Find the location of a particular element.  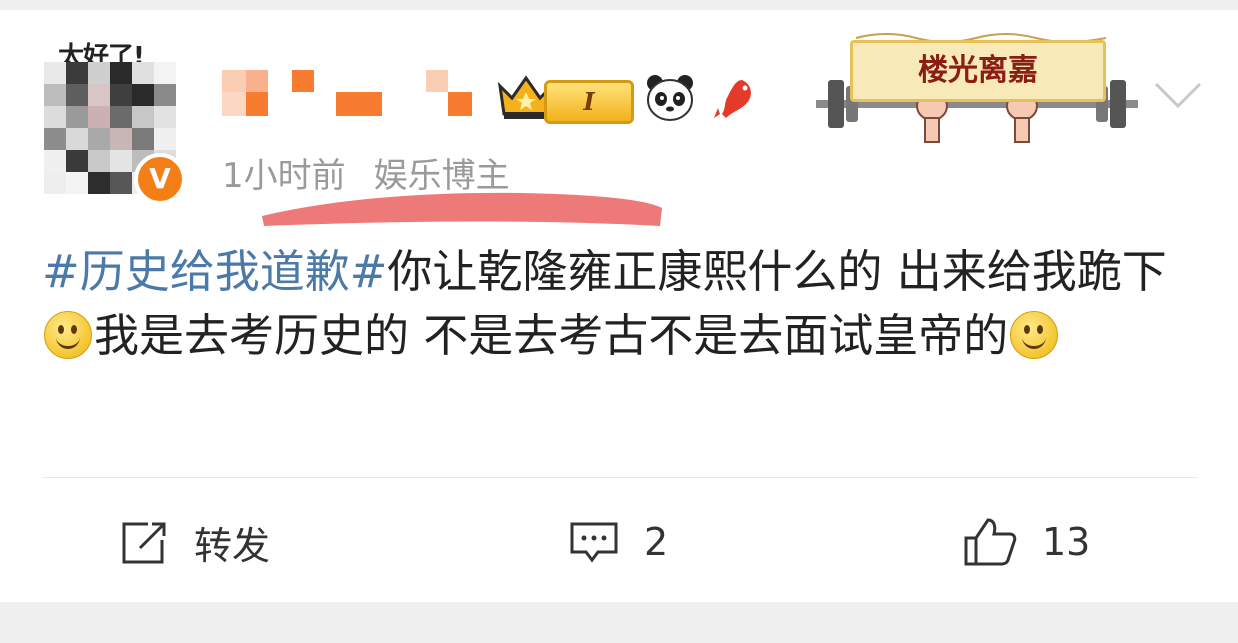

banner-board: 楼光离嘉 is located at coordinates (978, 71).